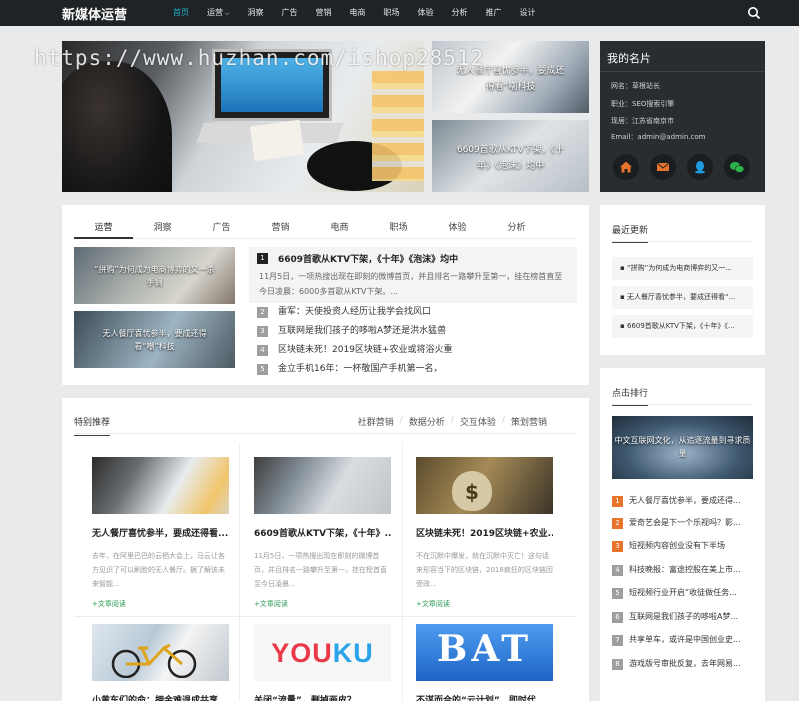  Describe the element at coordinates (617, 501) in the screenshot. I see `rank-number: 1` at that location.